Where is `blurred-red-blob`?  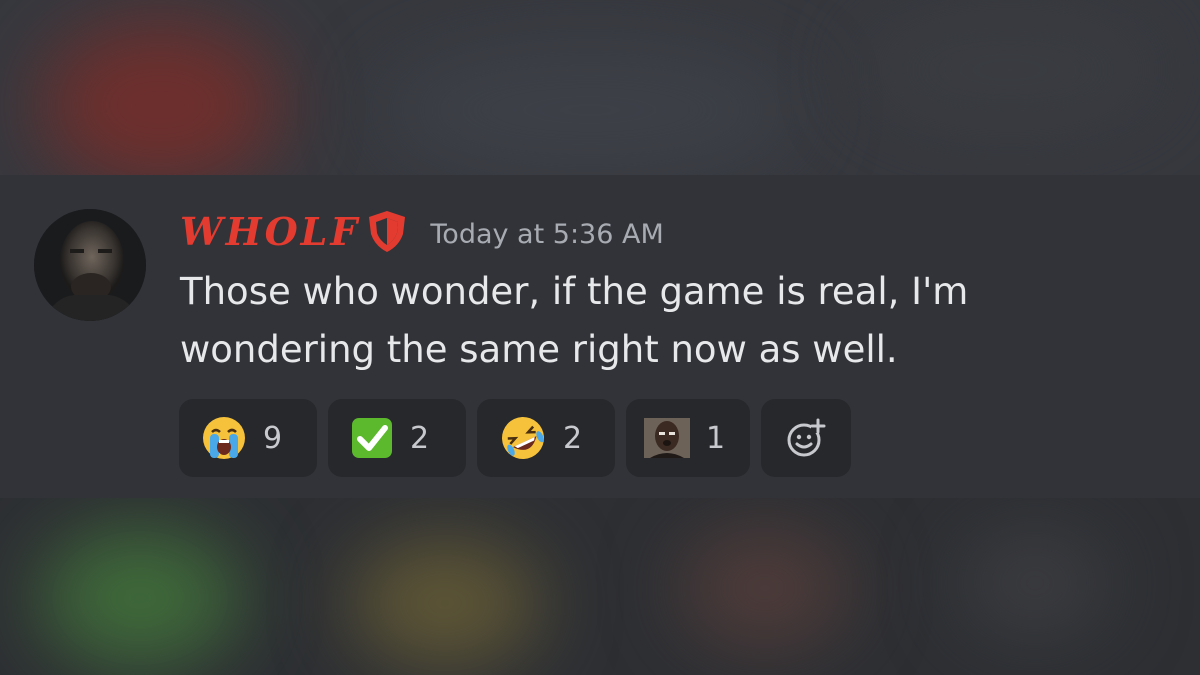
blurred-red-blob is located at coordinates (160, 97).